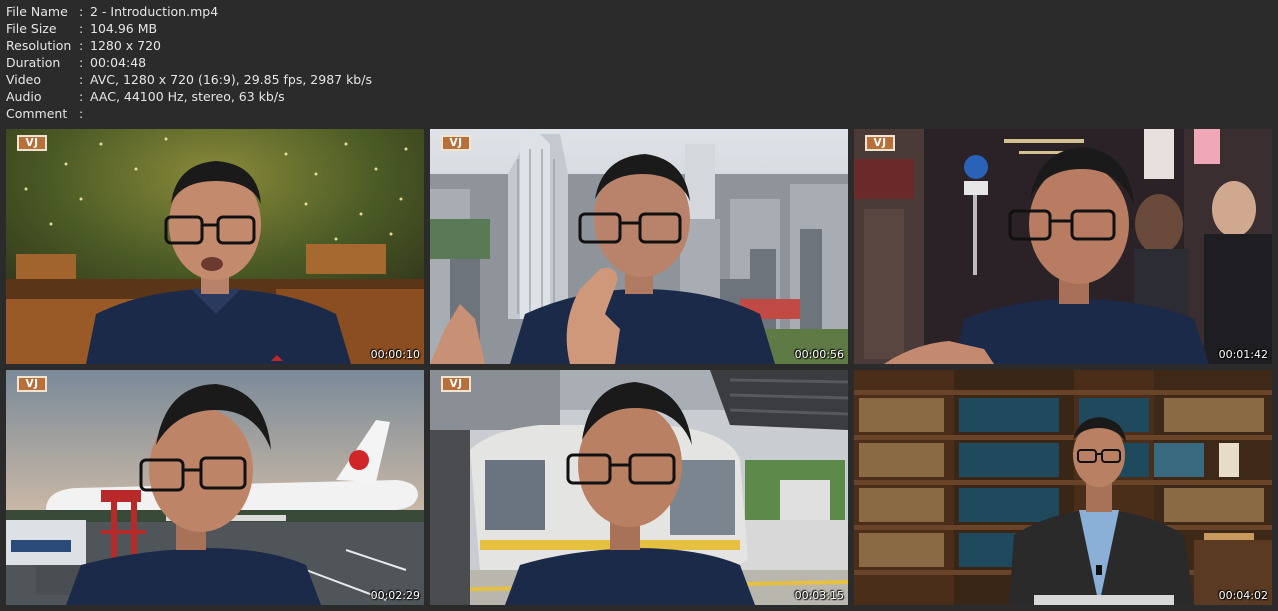 The height and width of the screenshot is (611, 1278). Describe the element at coordinates (819, 595) in the screenshot. I see `thumbnail-timestamp: 00:03:15` at that location.